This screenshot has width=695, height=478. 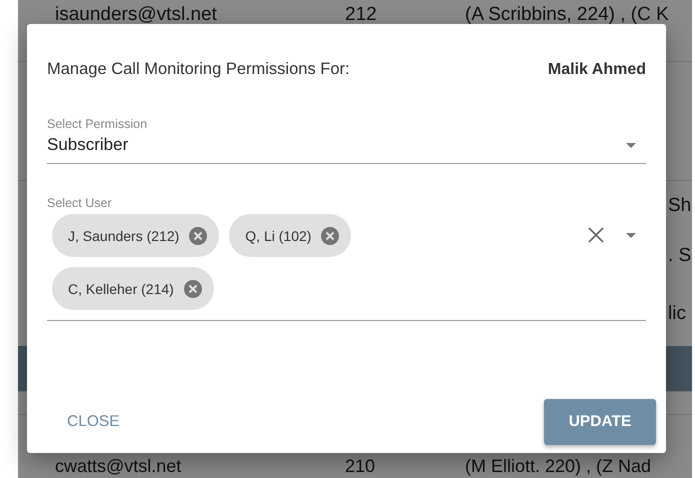 What do you see at coordinates (87, 145) in the screenshot?
I see `select-value: Subscriber` at bounding box center [87, 145].